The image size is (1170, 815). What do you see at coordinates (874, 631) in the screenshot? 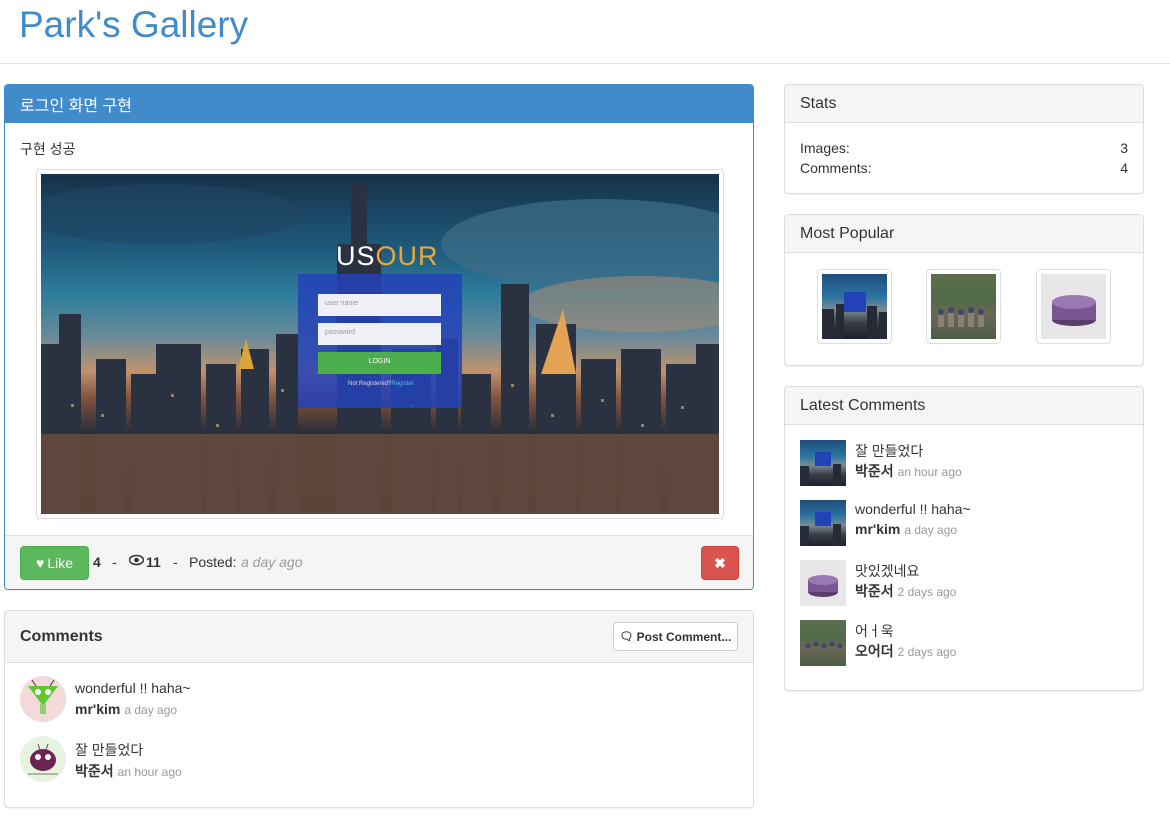
I see `latest-comment-text: 어ㅓ욱` at bounding box center [874, 631].